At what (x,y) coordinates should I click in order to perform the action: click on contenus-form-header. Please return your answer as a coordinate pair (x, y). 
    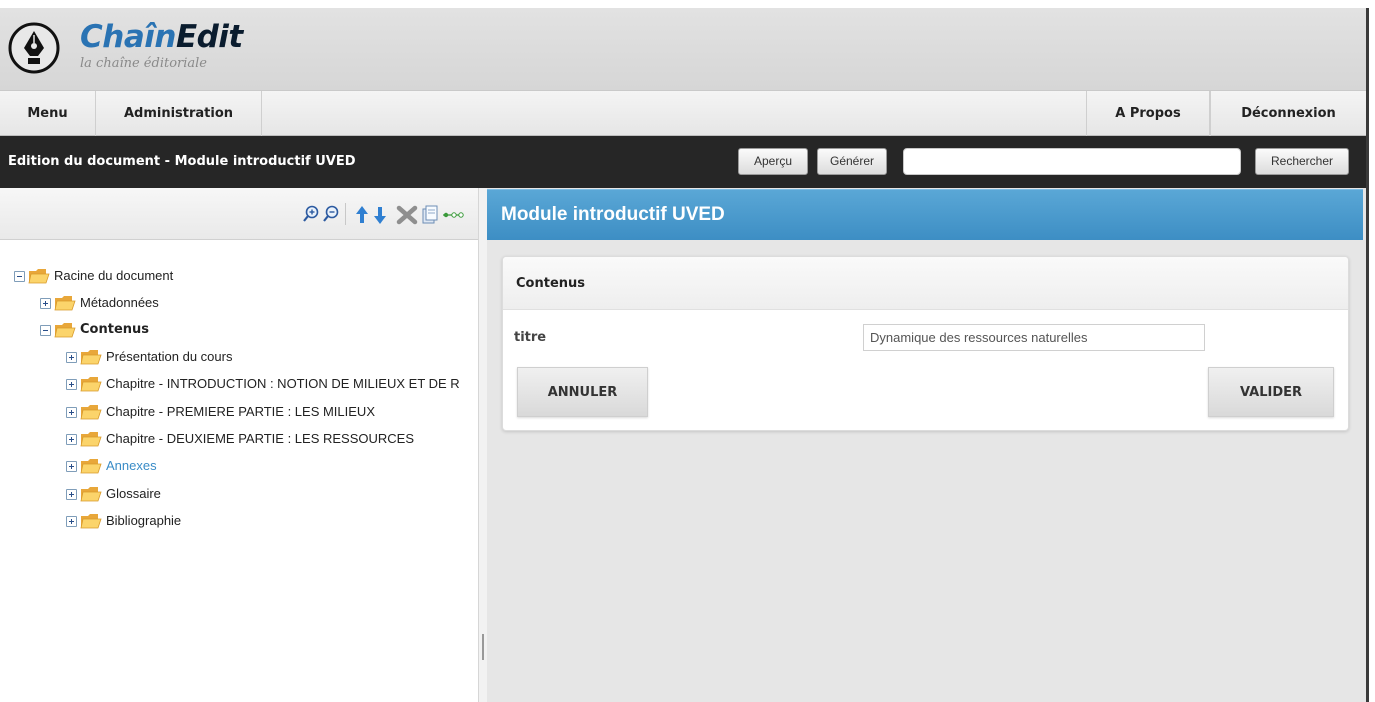
    Looking at the image, I should click on (925, 283).